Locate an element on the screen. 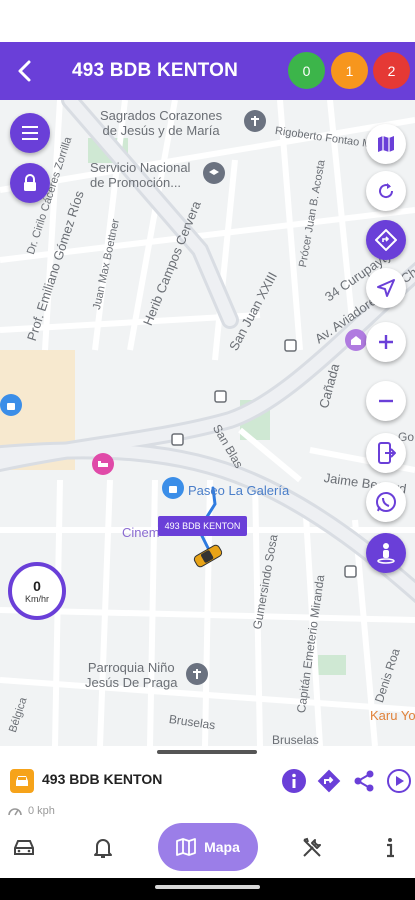 This screenshot has height=900, width=415. route-button is located at coordinates (329, 781).